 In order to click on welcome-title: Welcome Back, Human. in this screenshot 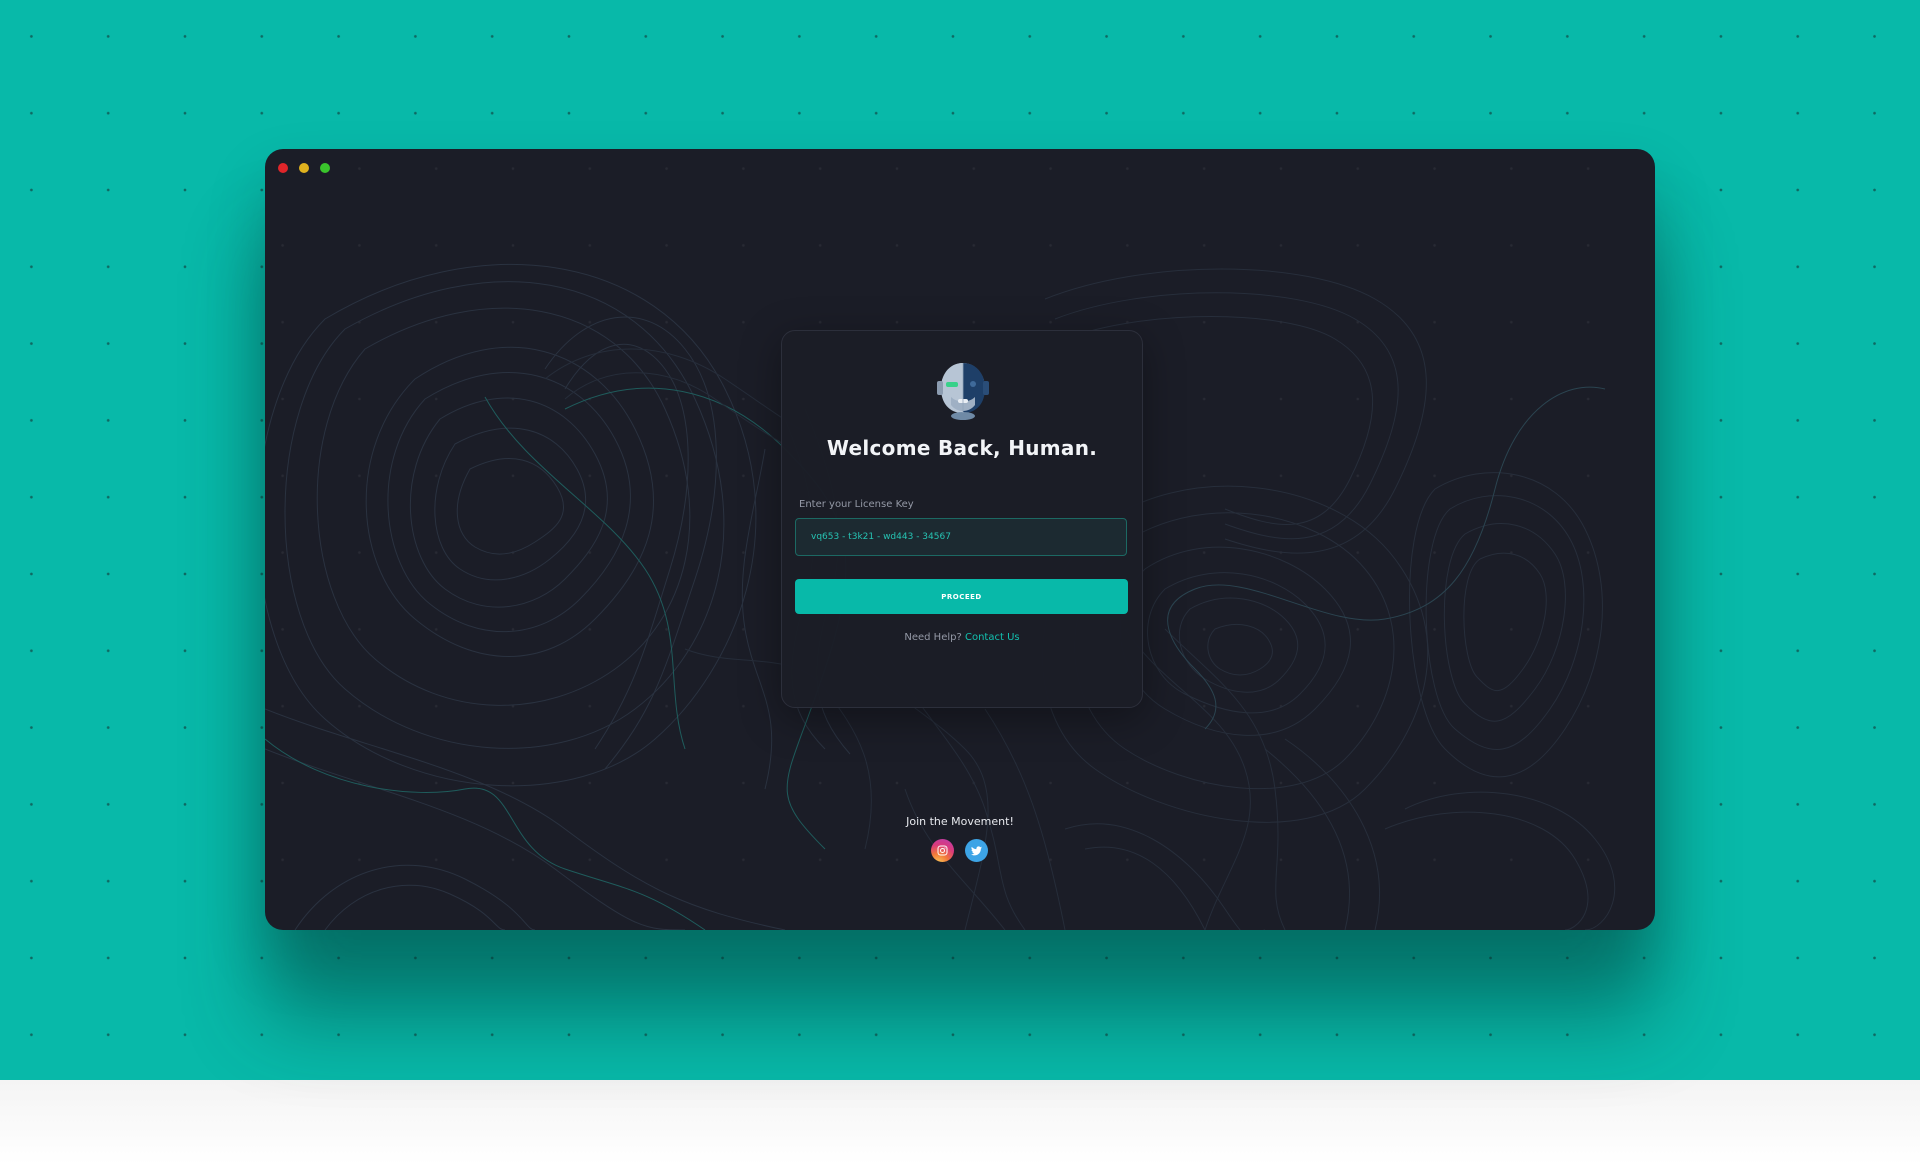, I will do `click(962, 448)`.